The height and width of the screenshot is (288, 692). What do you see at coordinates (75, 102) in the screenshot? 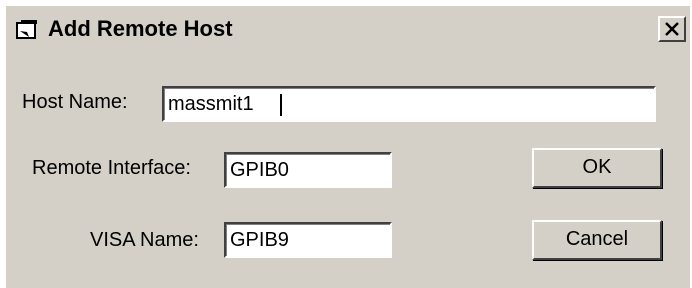
I see `host-name-label: Host Name:` at bounding box center [75, 102].